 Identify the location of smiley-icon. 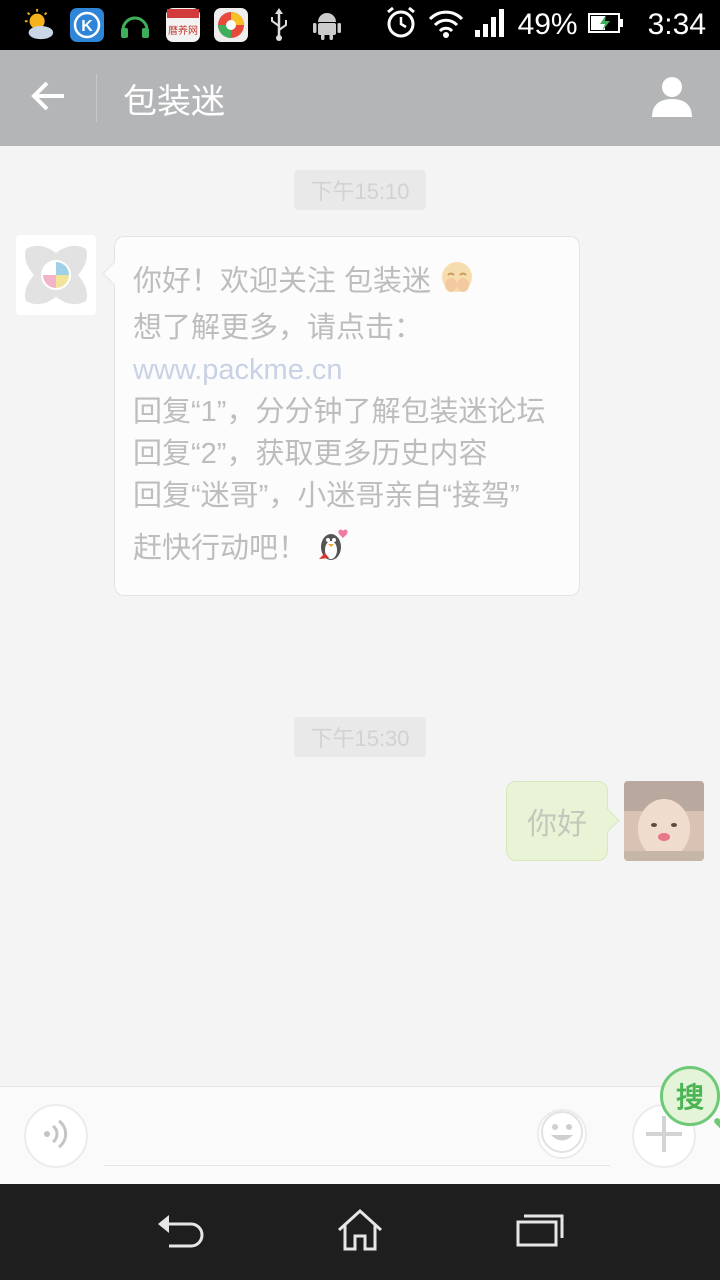
(562, 1134).